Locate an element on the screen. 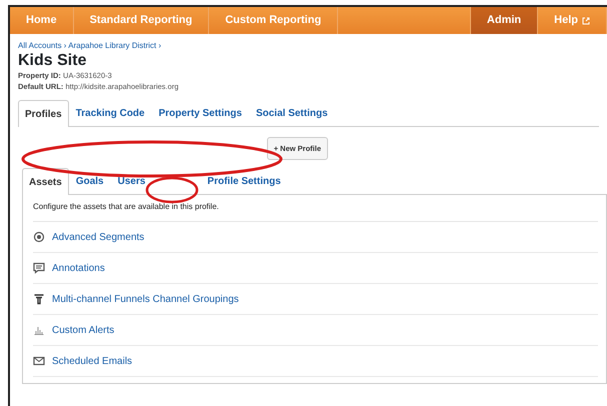 The height and width of the screenshot is (406, 607). asset-link: Multi-channel Funnels Channel Groupings is located at coordinates (145, 299).